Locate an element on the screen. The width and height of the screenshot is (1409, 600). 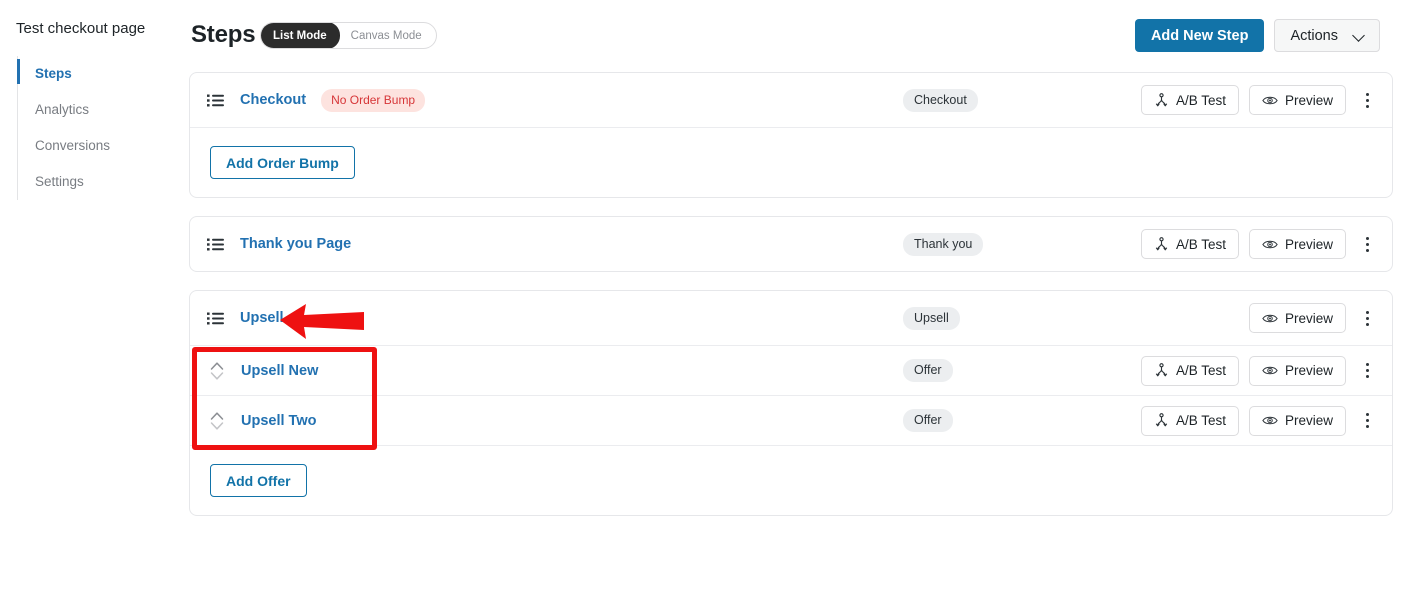
actions-button-label: Actions is located at coordinates (1314, 35).